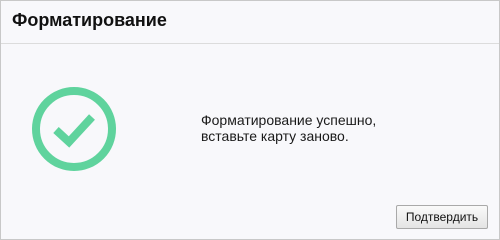  What do you see at coordinates (74, 129) in the screenshot?
I see `check-circle-icon` at bounding box center [74, 129].